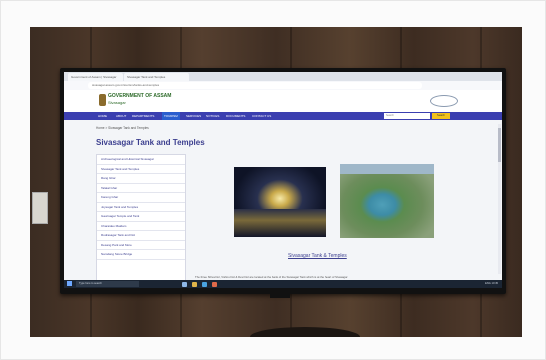 The image size is (546, 360). I want to click on file-explorer-icon, so click(194, 284).